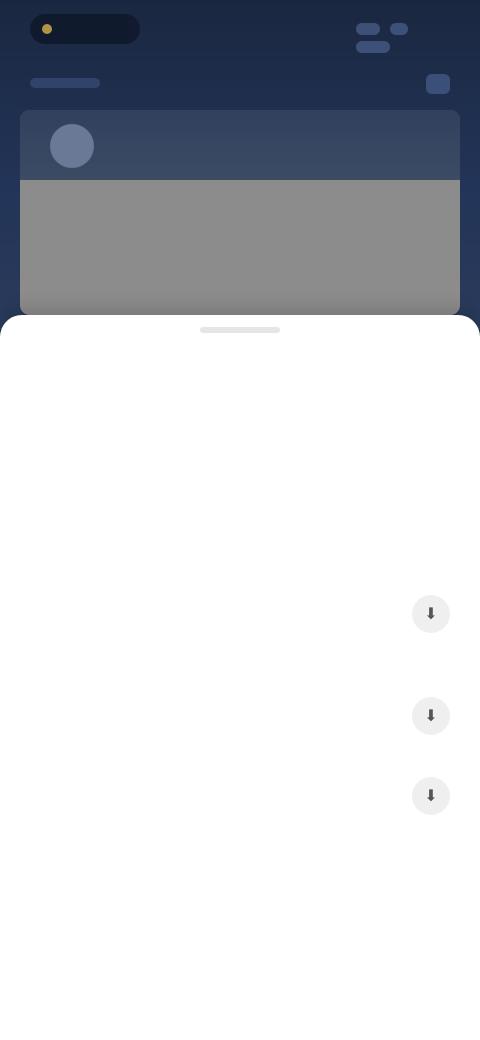 The height and width of the screenshot is (1040, 480). What do you see at coordinates (240, 84) in the screenshot?
I see `top-header` at bounding box center [240, 84].